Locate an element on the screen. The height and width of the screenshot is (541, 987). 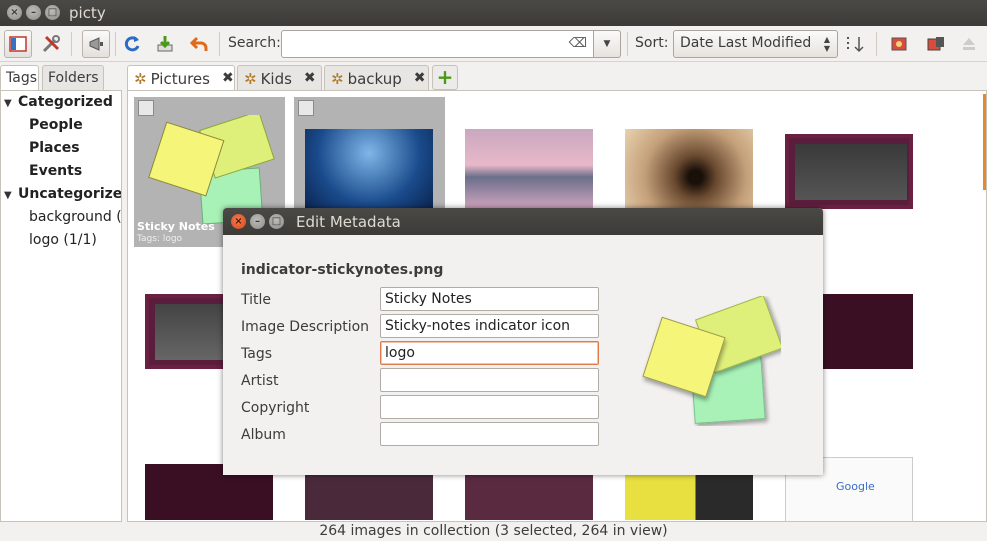
tools-icon is located at coordinates (51, 44).